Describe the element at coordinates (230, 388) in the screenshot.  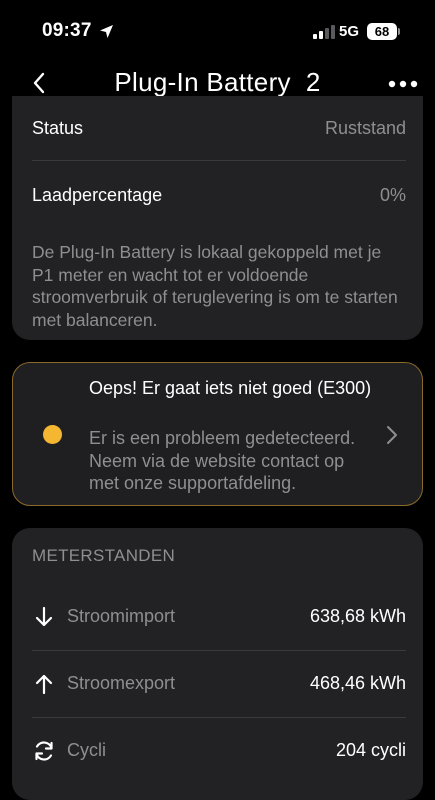
I see `alert-title: Oeps! Er gaat iets niet goed (E300)` at that location.